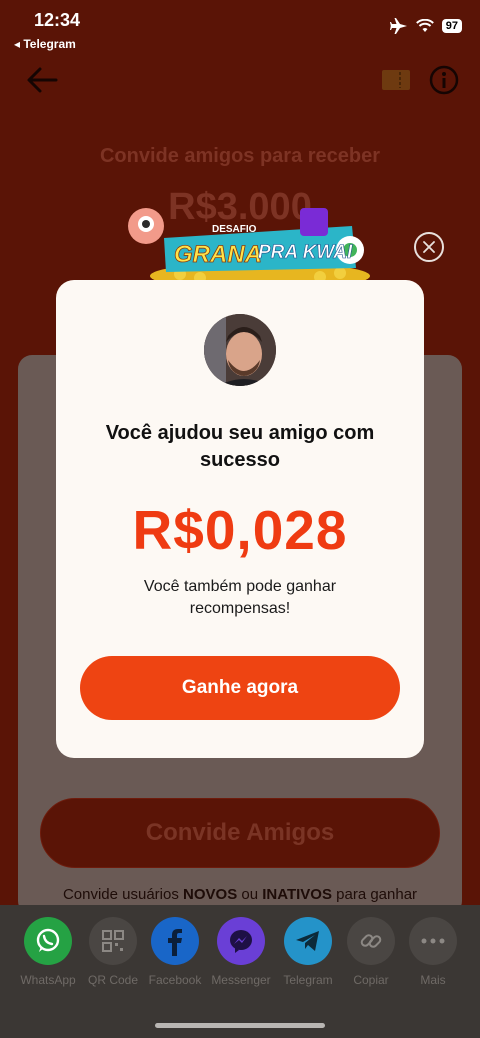  I want to click on close-icon, so click(429, 247).